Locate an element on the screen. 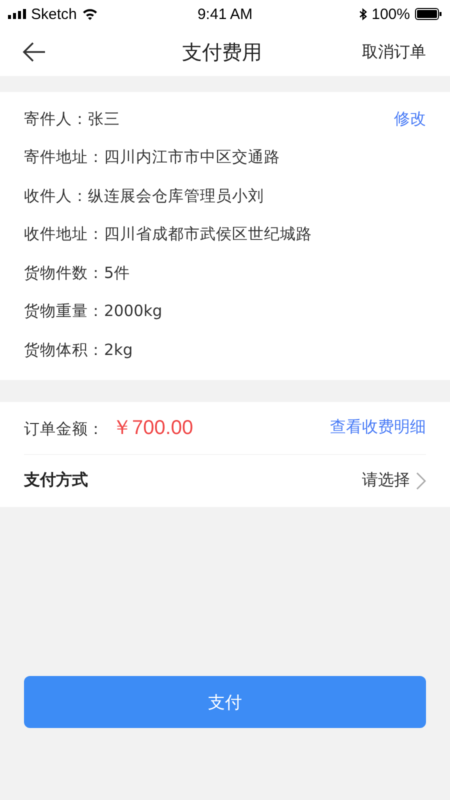  status-time: 9:41 AM is located at coordinates (225, 14).